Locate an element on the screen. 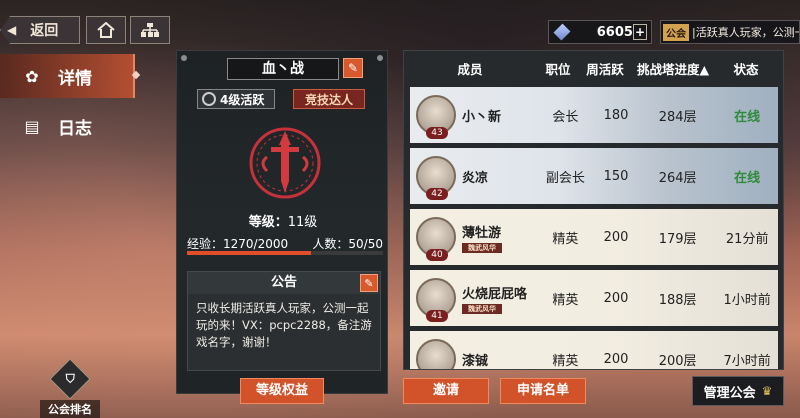  member-count: 人数：50/50 is located at coordinates (347, 244).